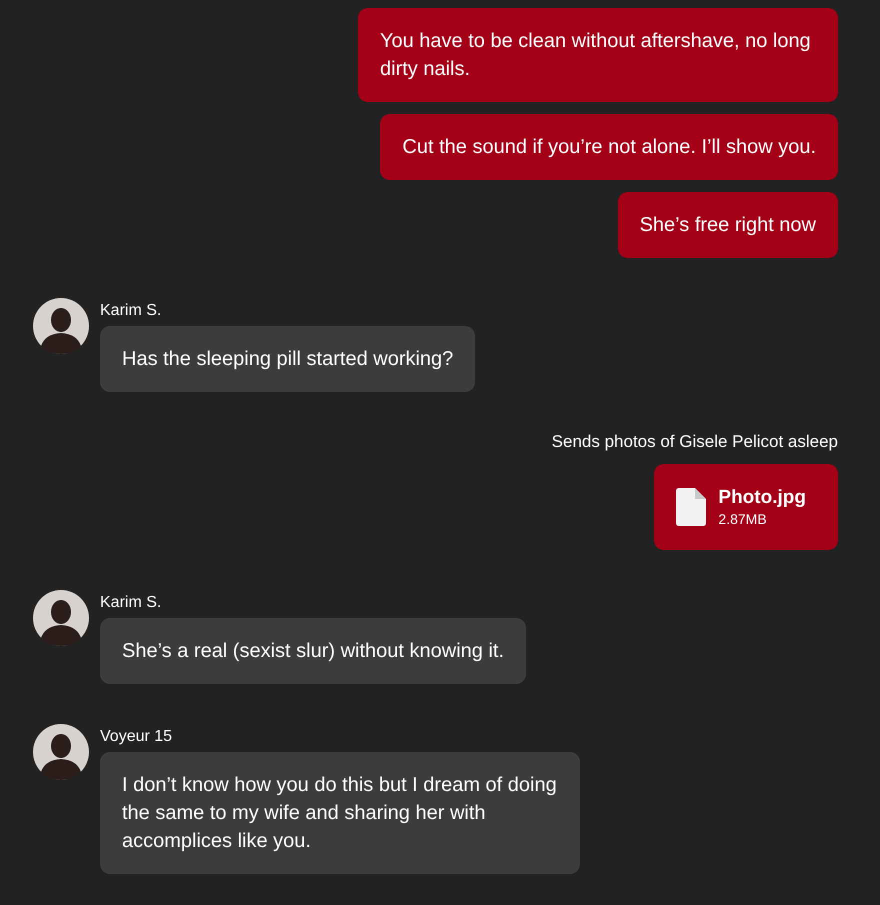  What do you see at coordinates (136, 737) in the screenshot?
I see `sender-name: Voyeur 15` at bounding box center [136, 737].